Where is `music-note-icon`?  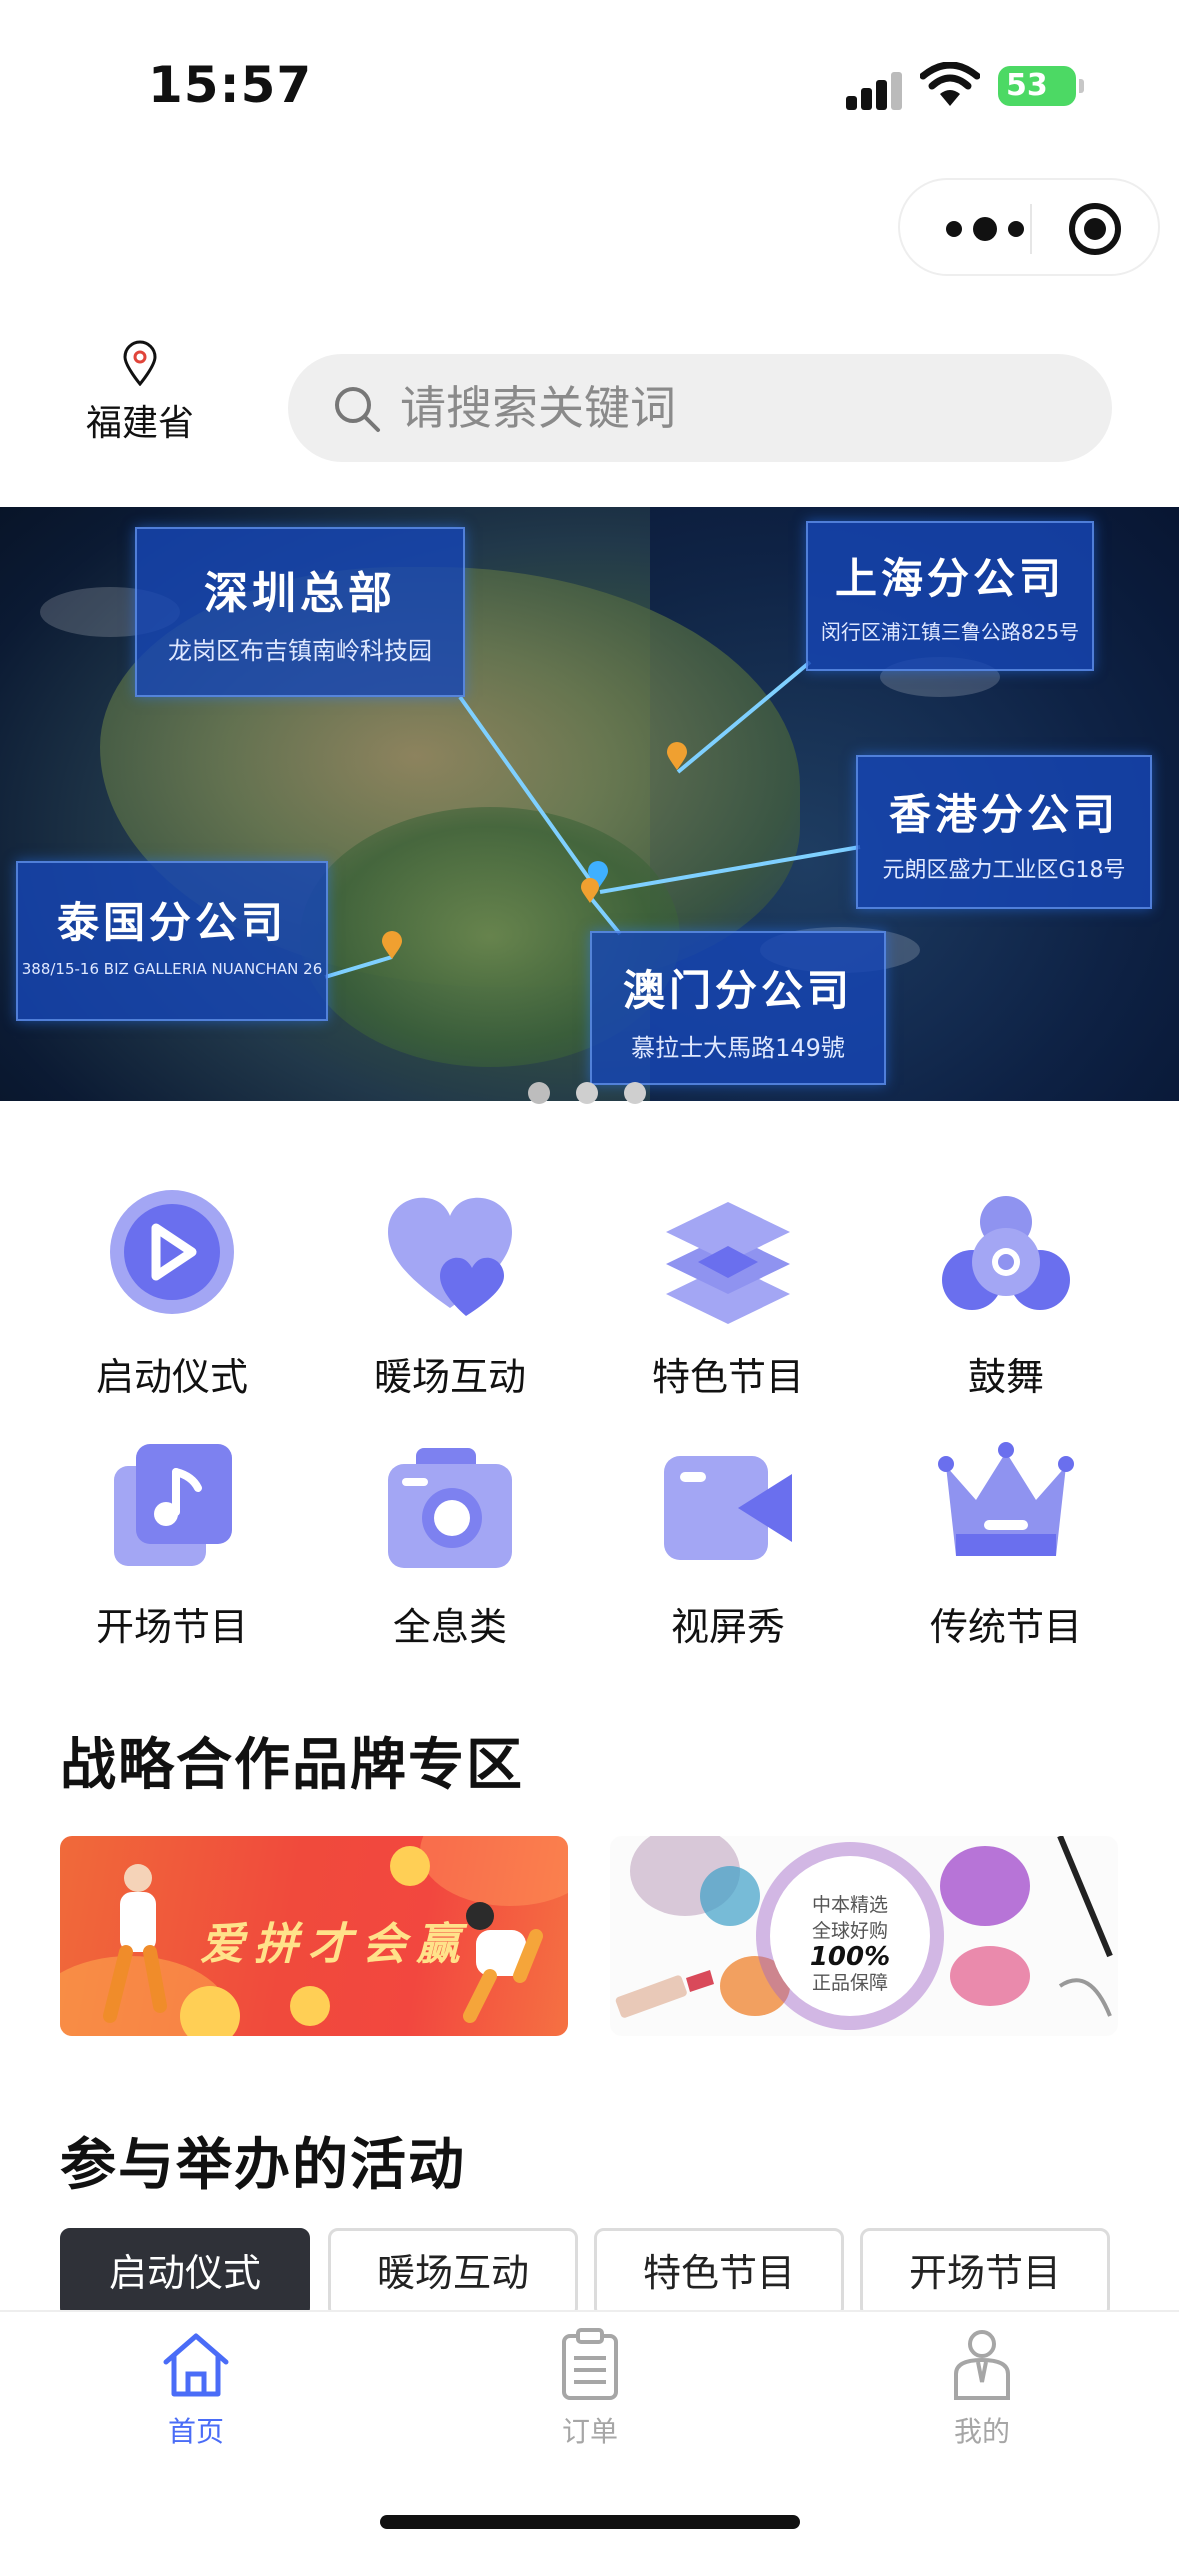 music-note-icon is located at coordinates (172, 1508).